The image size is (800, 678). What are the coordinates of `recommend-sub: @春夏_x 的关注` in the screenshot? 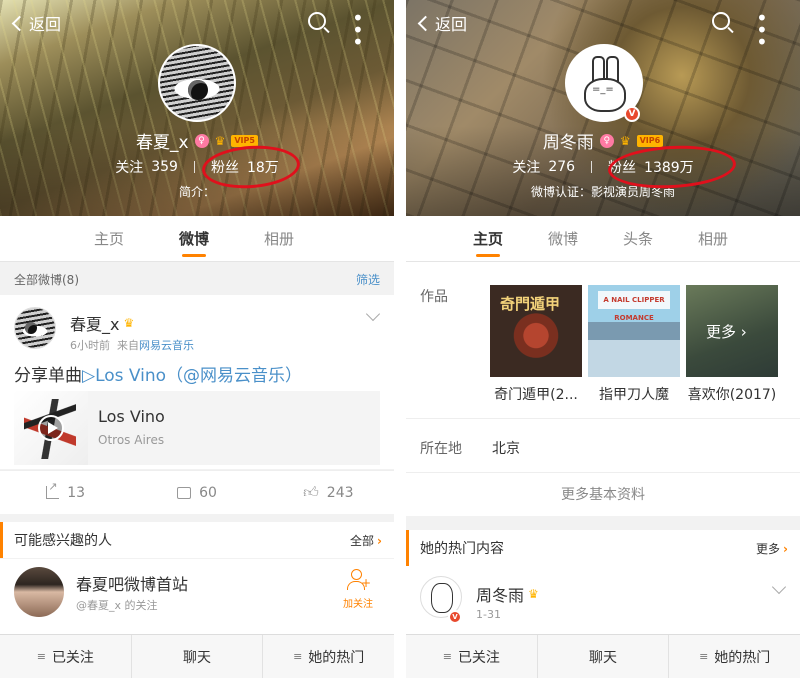 It's located at (117, 605).